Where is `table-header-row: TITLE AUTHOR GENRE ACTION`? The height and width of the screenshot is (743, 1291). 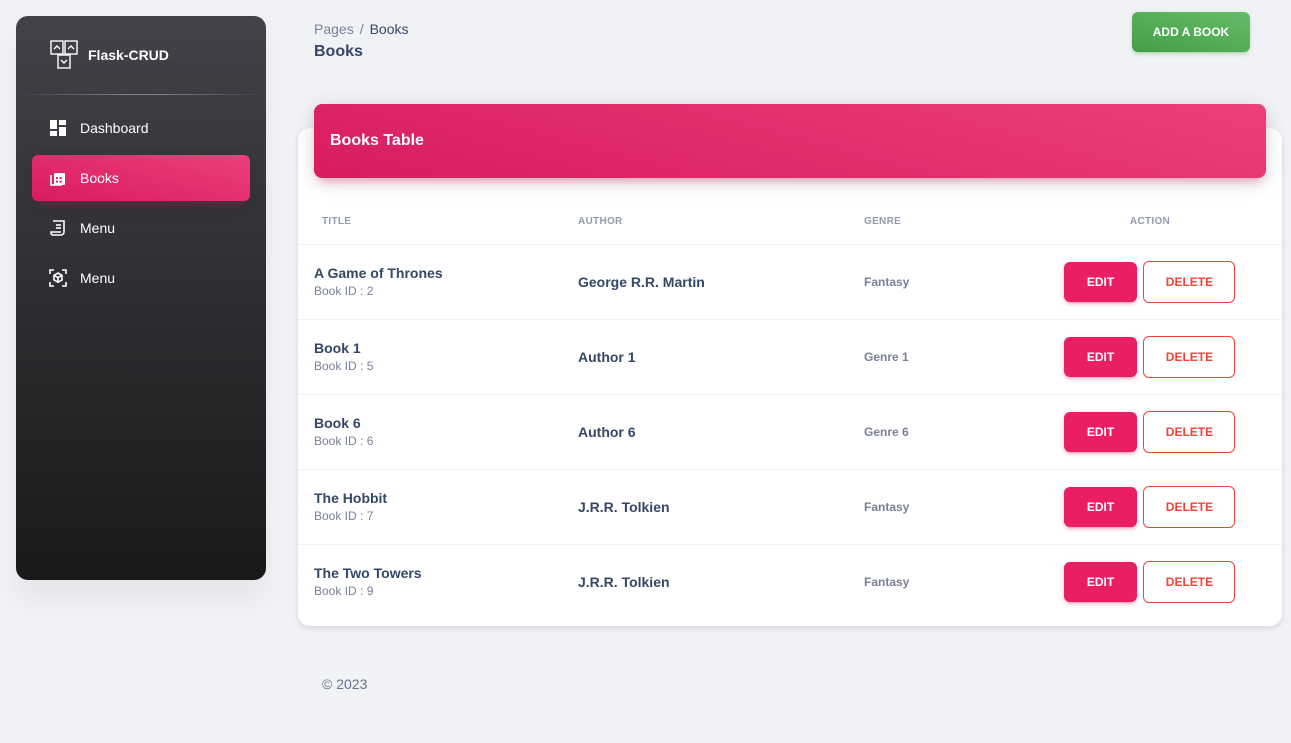 table-header-row: TITLE AUTHOR GENRE ACTION is located at coordinates (790, 222).